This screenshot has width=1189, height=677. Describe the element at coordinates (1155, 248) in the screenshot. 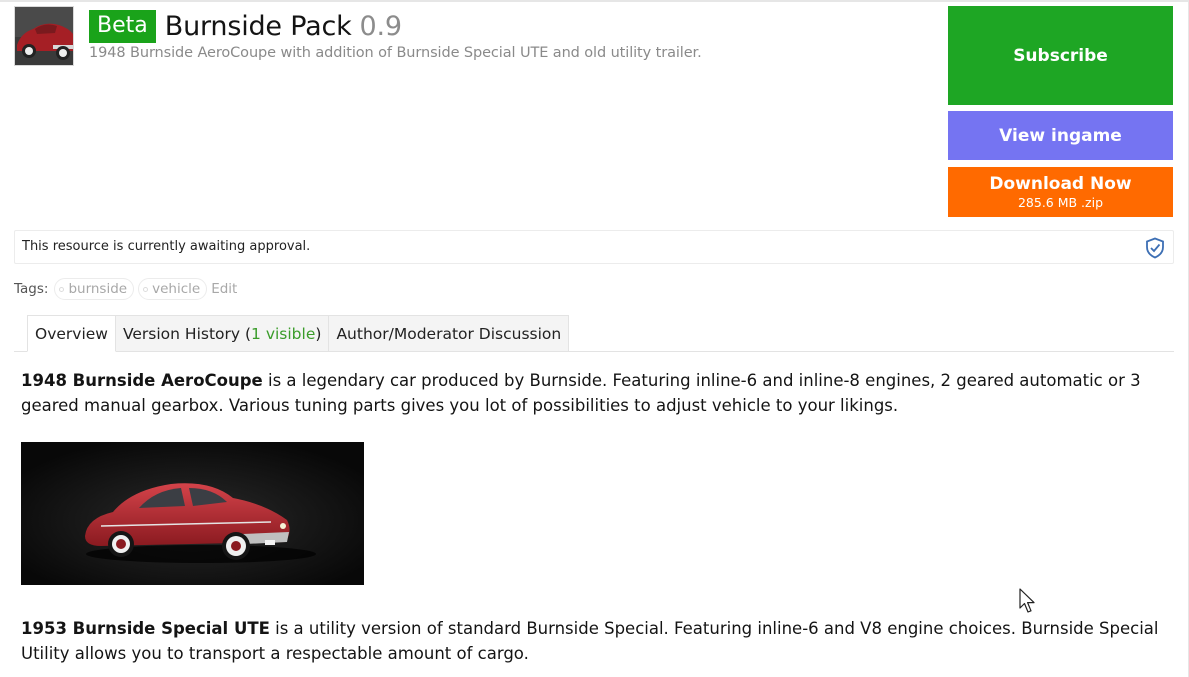

I see `shield-check-icon` at that location.